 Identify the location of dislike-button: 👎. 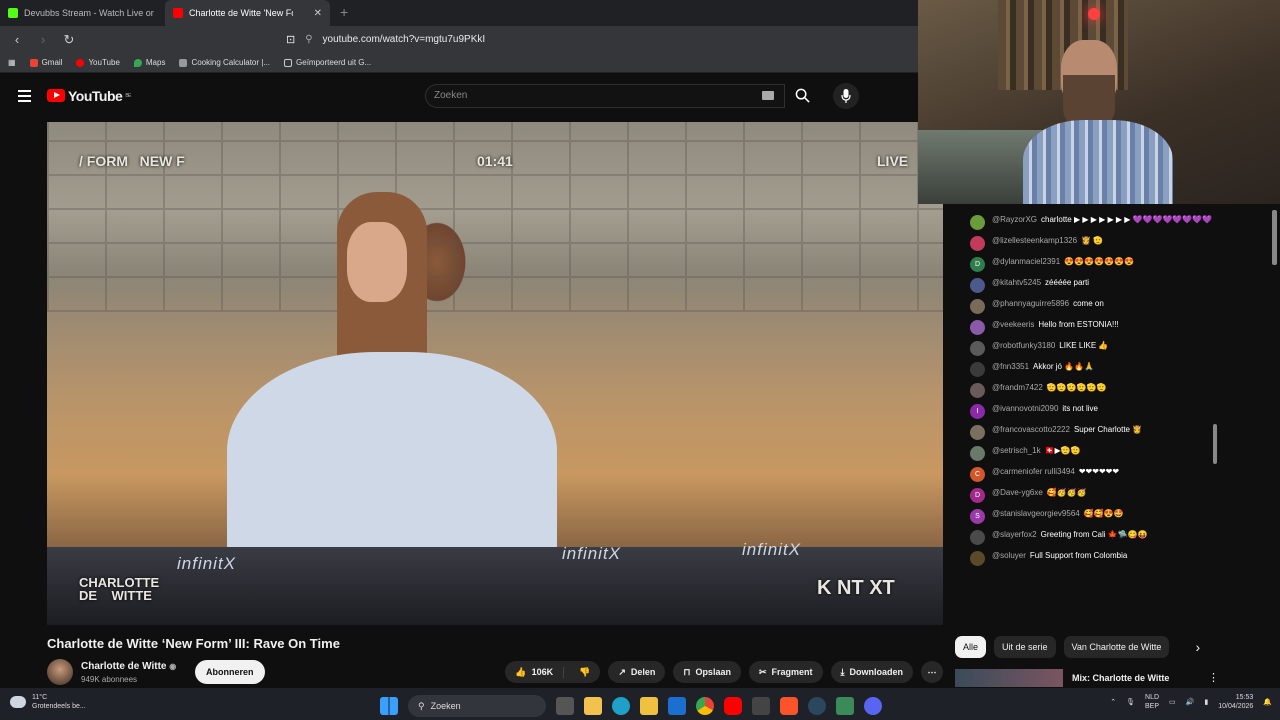
(584, 672).